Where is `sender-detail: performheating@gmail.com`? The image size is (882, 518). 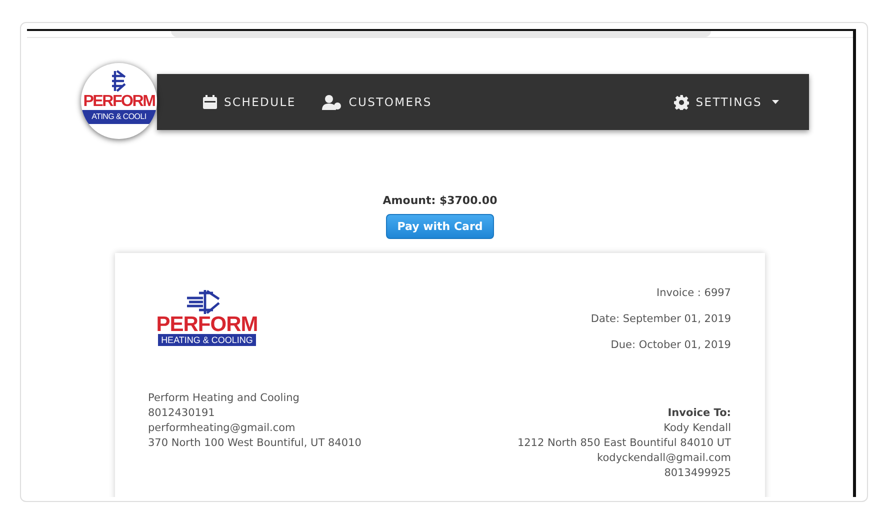
sender-detail: performheating@gmail.com is located at coordinates (222, 428).